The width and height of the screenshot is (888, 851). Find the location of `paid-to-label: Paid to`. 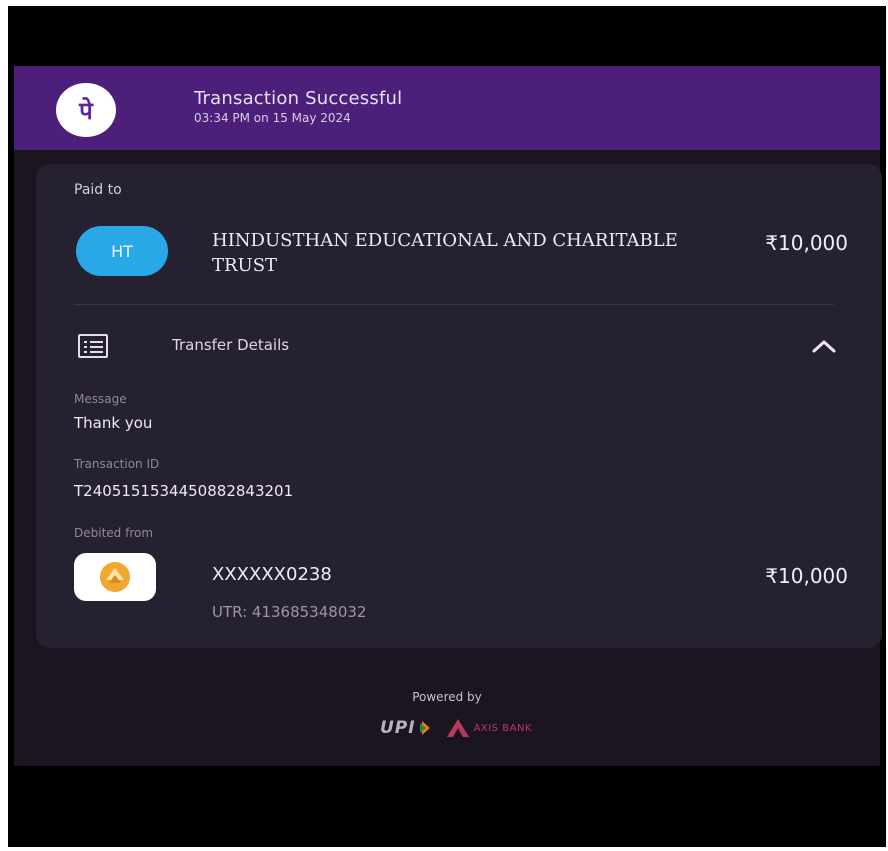

paid-to-label: Paid to is located at coordinates (98, 190).